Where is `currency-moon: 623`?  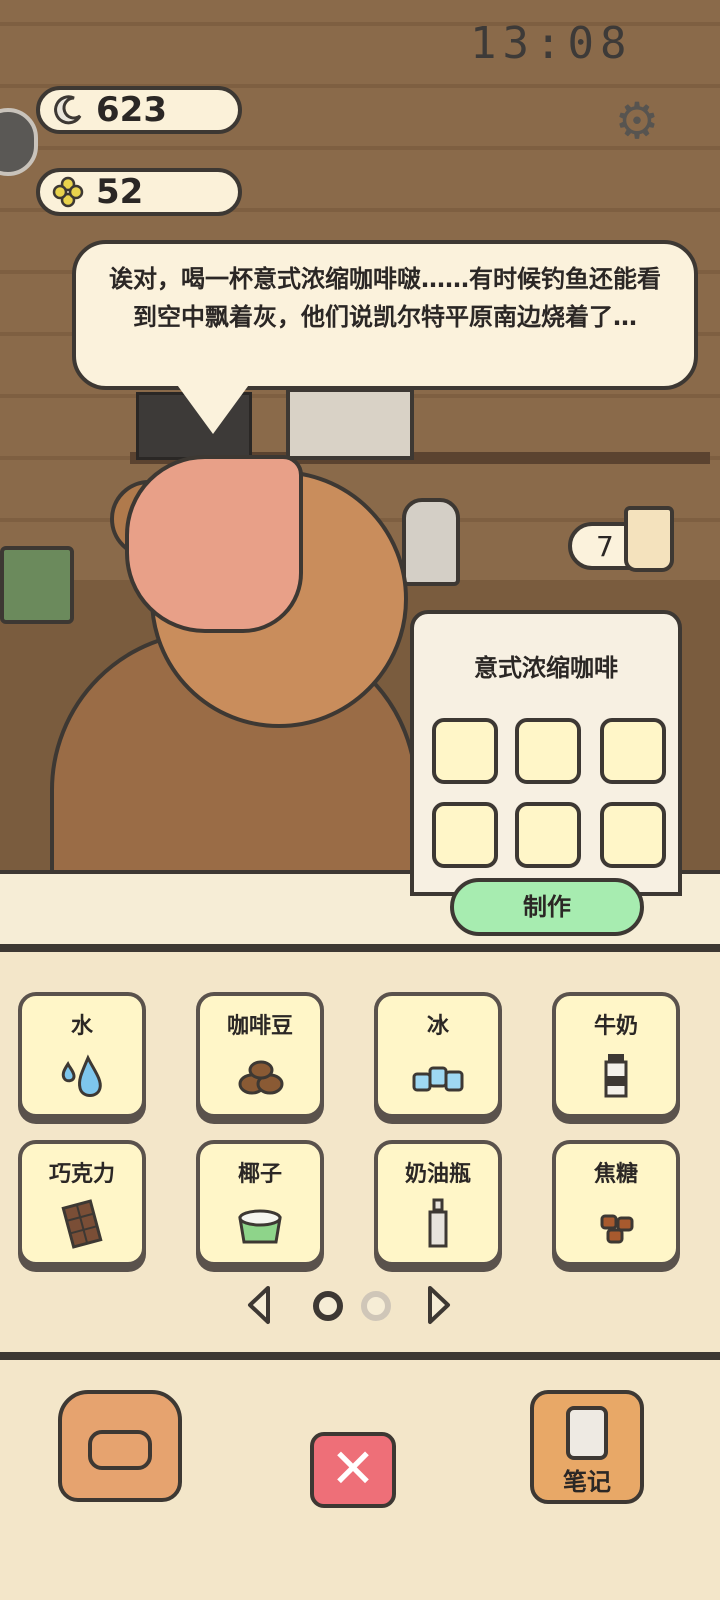
currency-moon: 623 is located at coordinates (139, 110).